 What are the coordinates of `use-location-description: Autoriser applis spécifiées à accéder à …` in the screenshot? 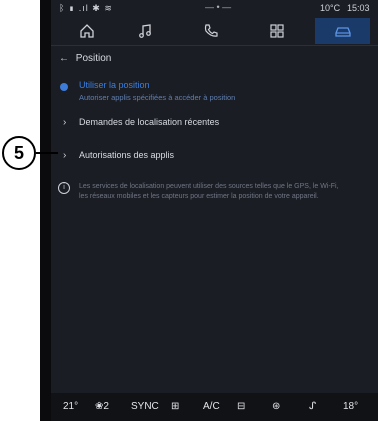 It's located at (157, 97).